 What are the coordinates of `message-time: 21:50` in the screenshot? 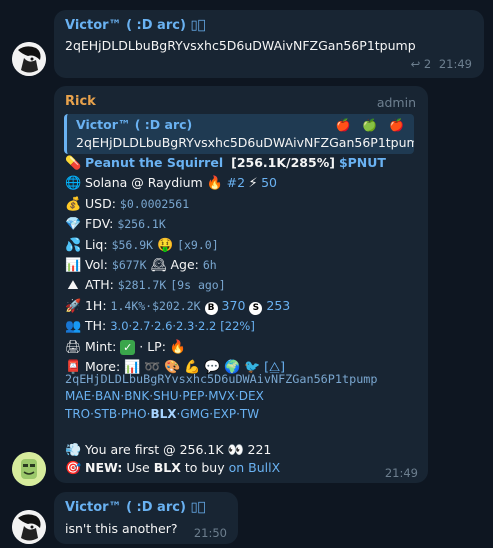 It's located at (210, 533).